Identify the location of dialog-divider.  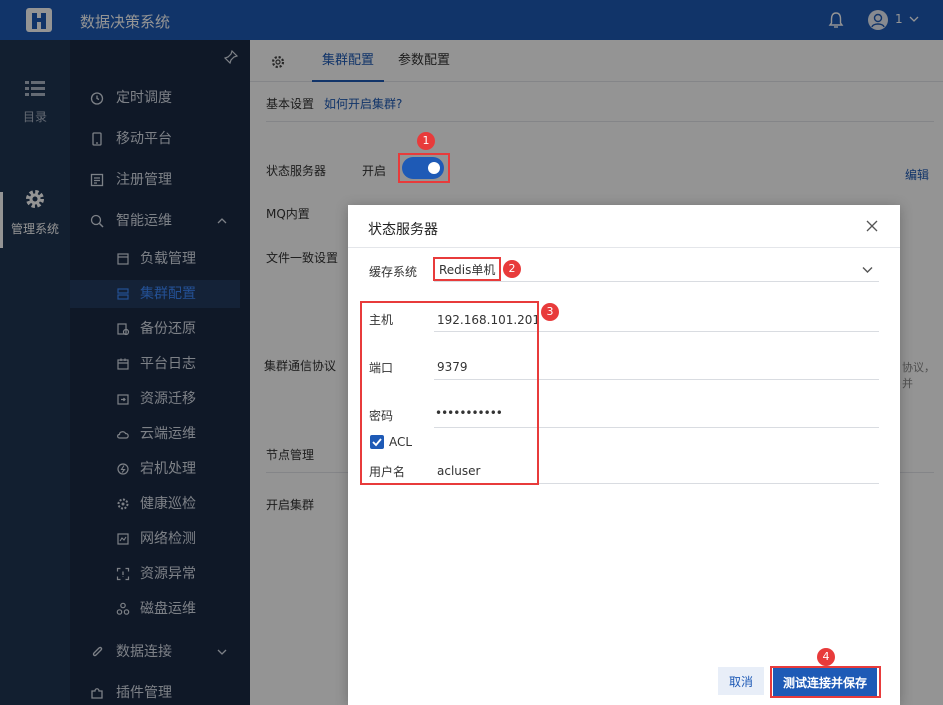
(624, 247).